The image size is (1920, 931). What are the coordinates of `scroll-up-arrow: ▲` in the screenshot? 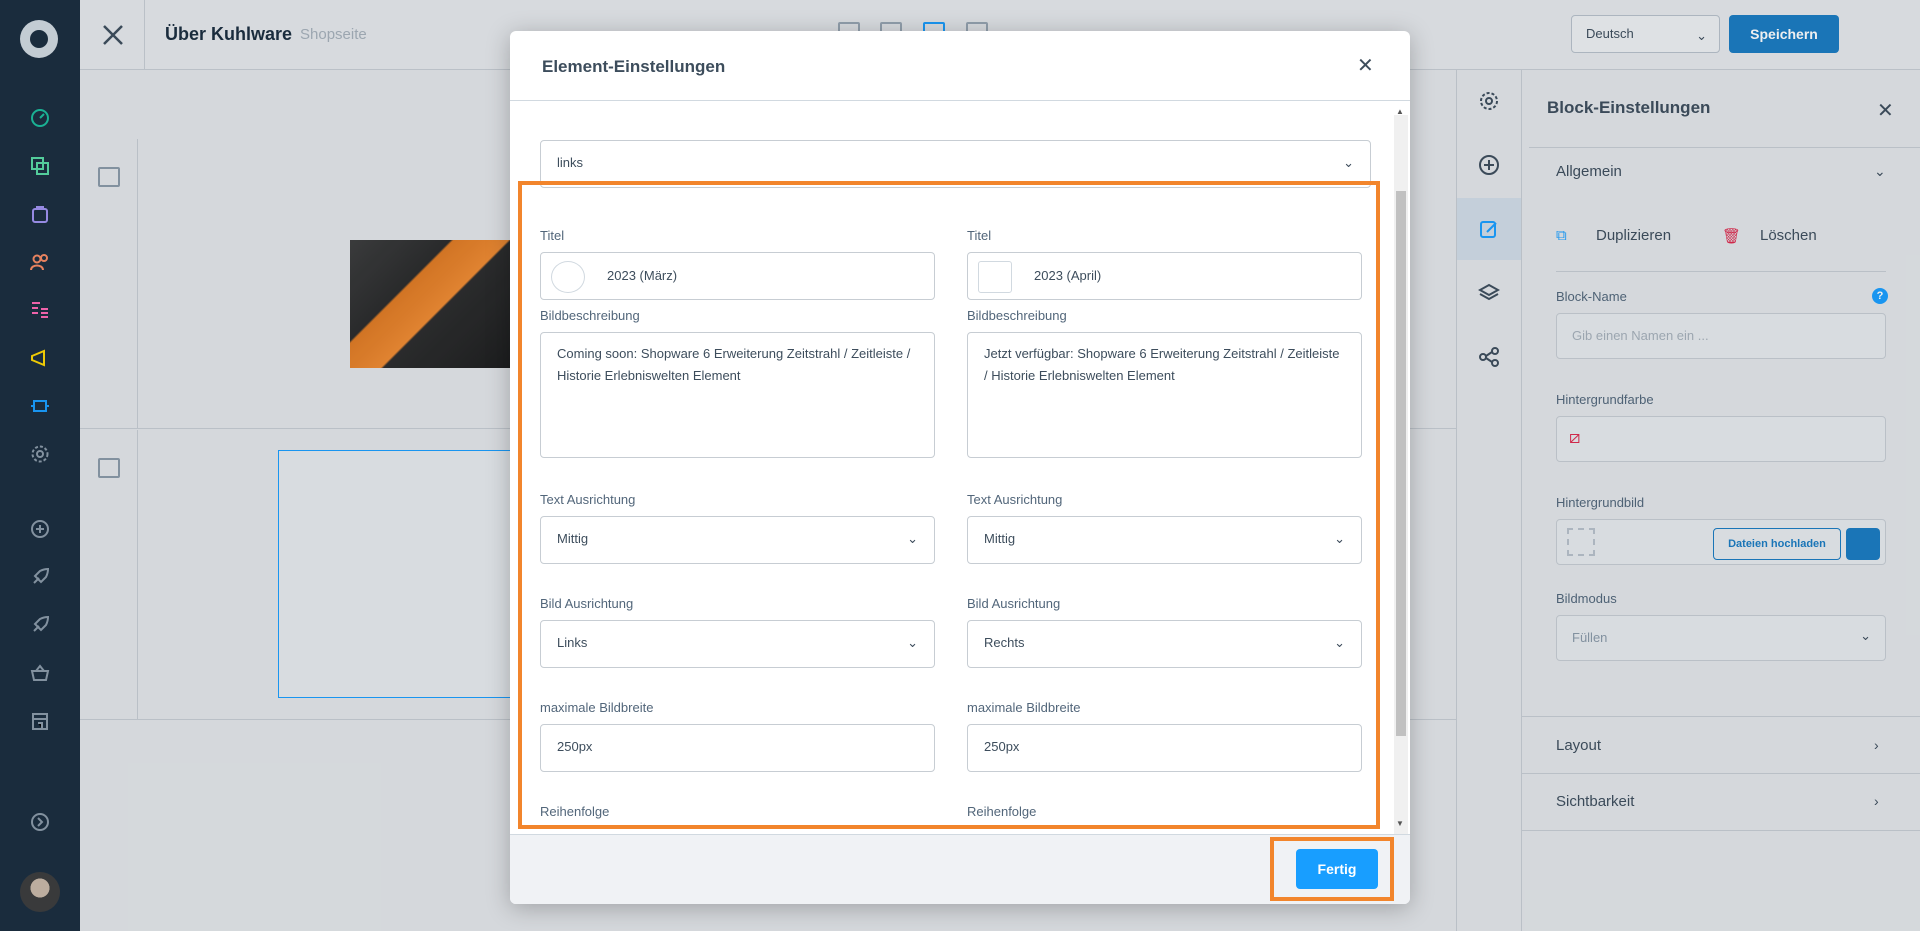 It's located at (1400, 111).